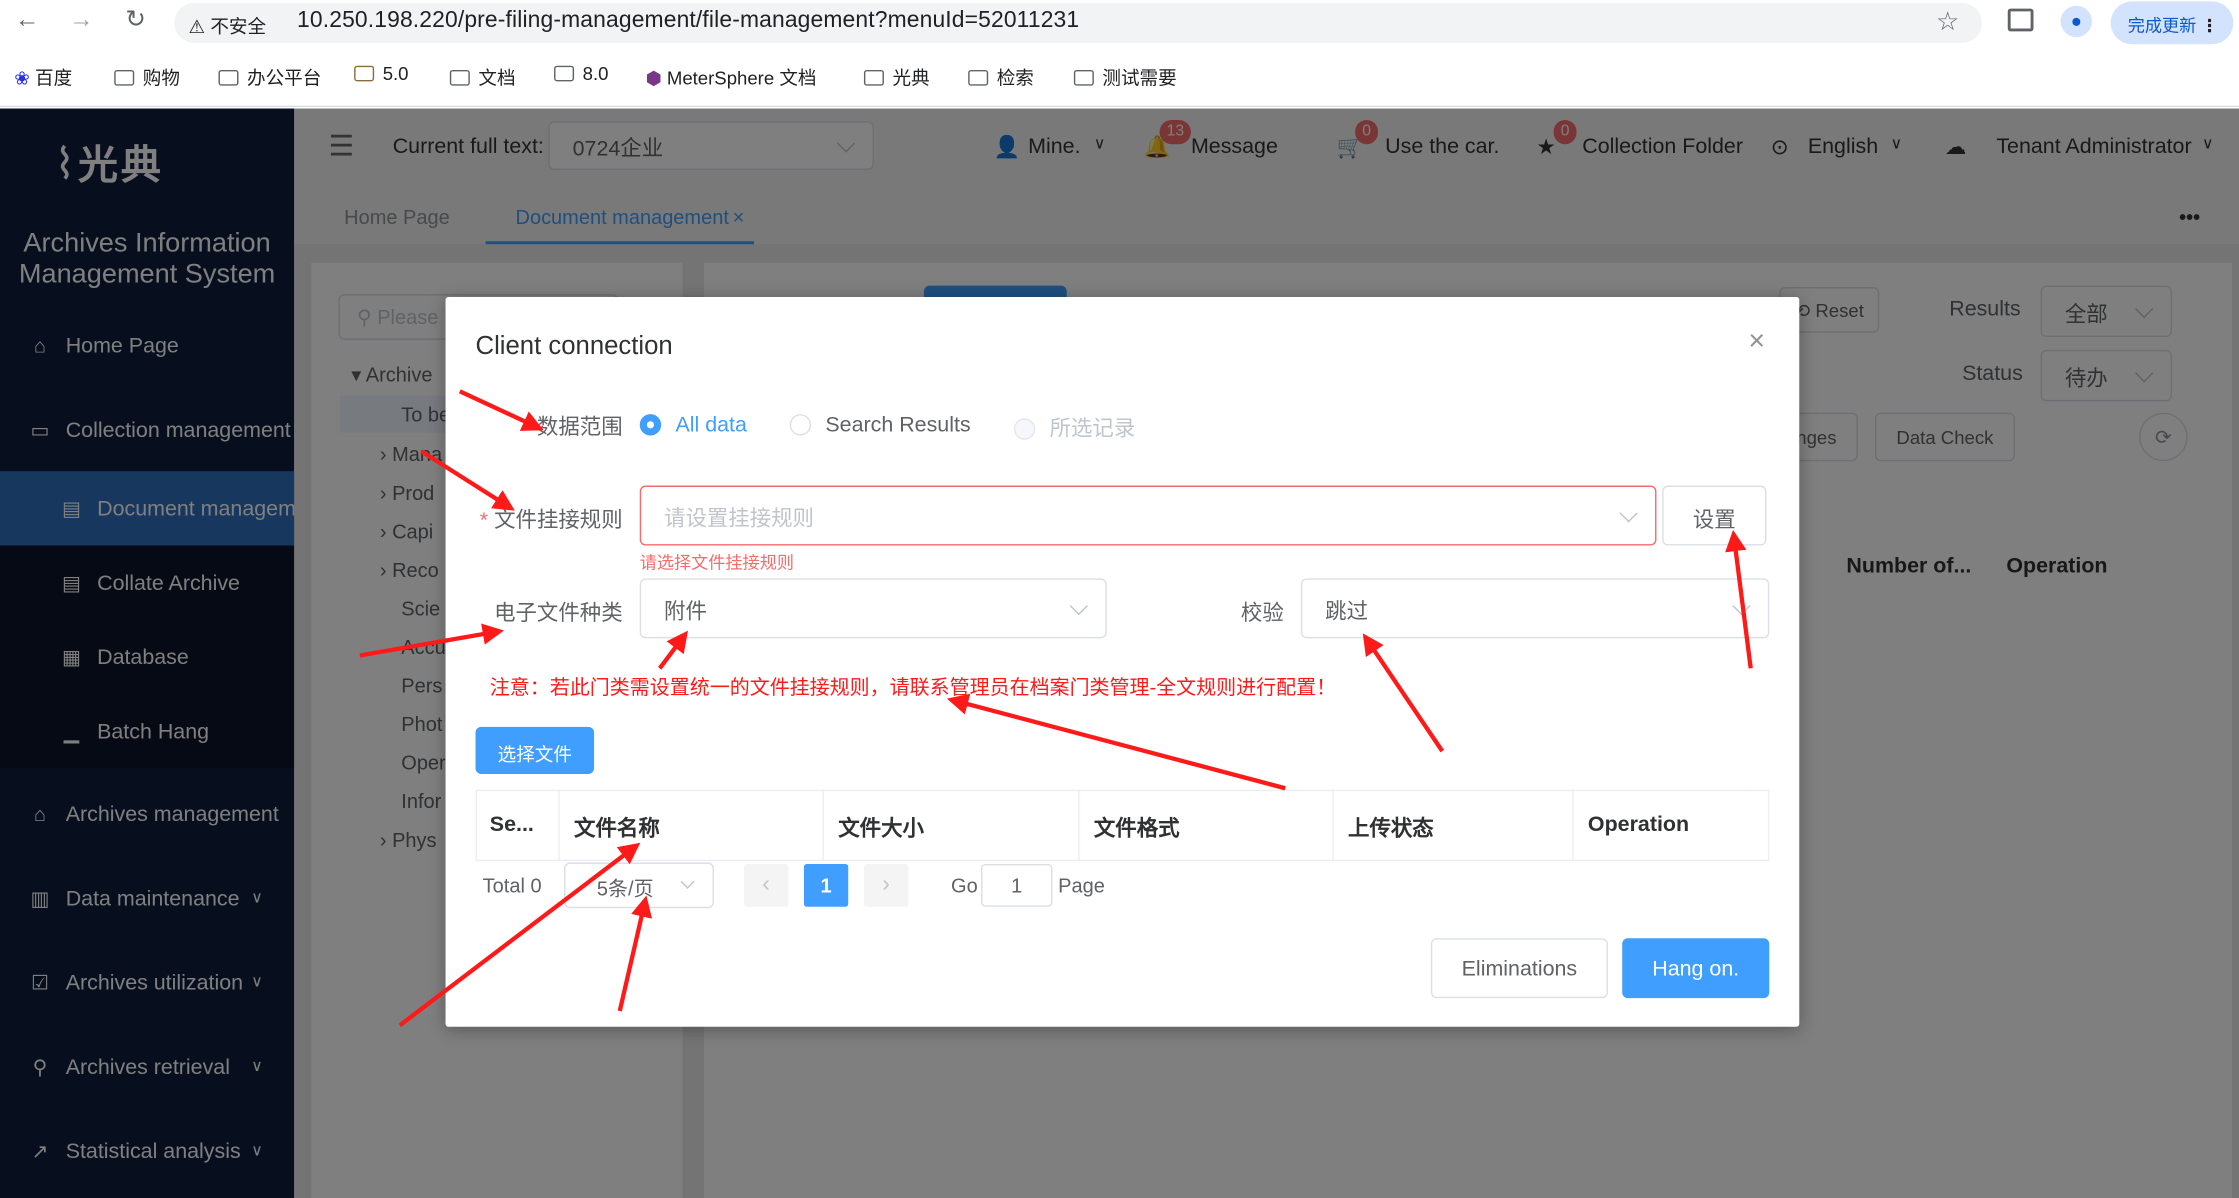 Image resolution: width=2239 pixels, height=1198 pixels. I want to click on scope-label: 数据范围, so click(579, 427).